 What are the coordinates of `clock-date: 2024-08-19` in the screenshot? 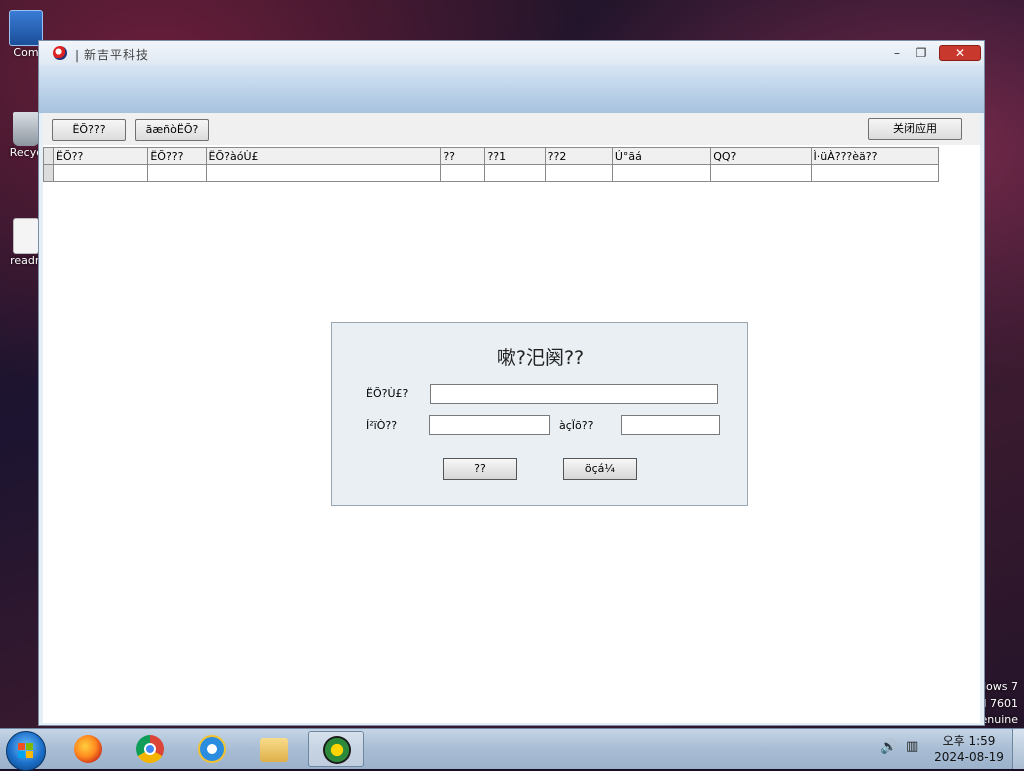 It's located at (969, 757).